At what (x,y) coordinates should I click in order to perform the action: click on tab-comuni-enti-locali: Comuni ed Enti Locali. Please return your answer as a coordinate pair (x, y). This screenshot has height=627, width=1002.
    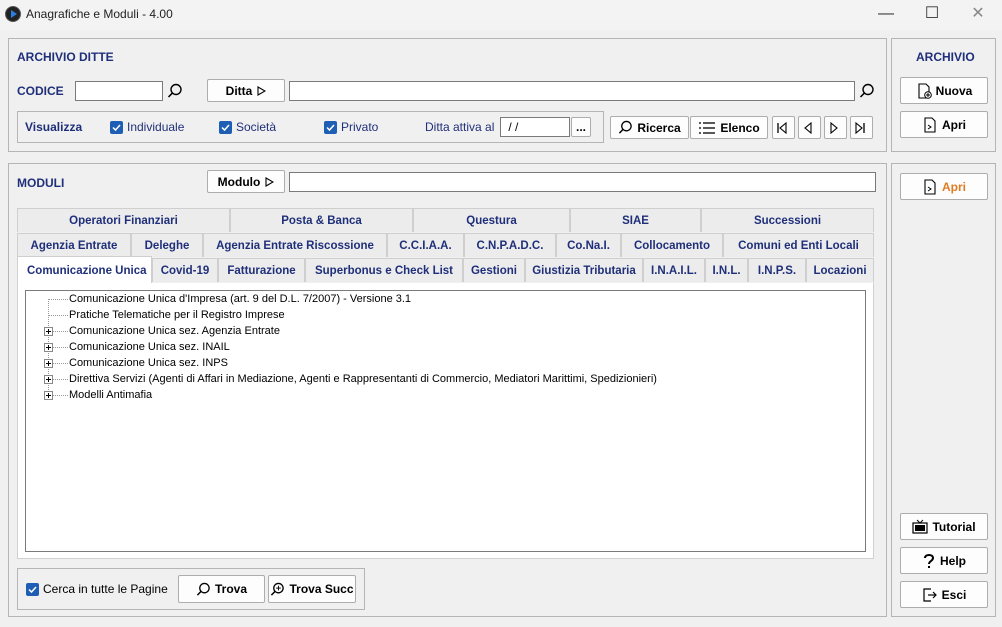
    Looking at the image, I should click on (798, 245).